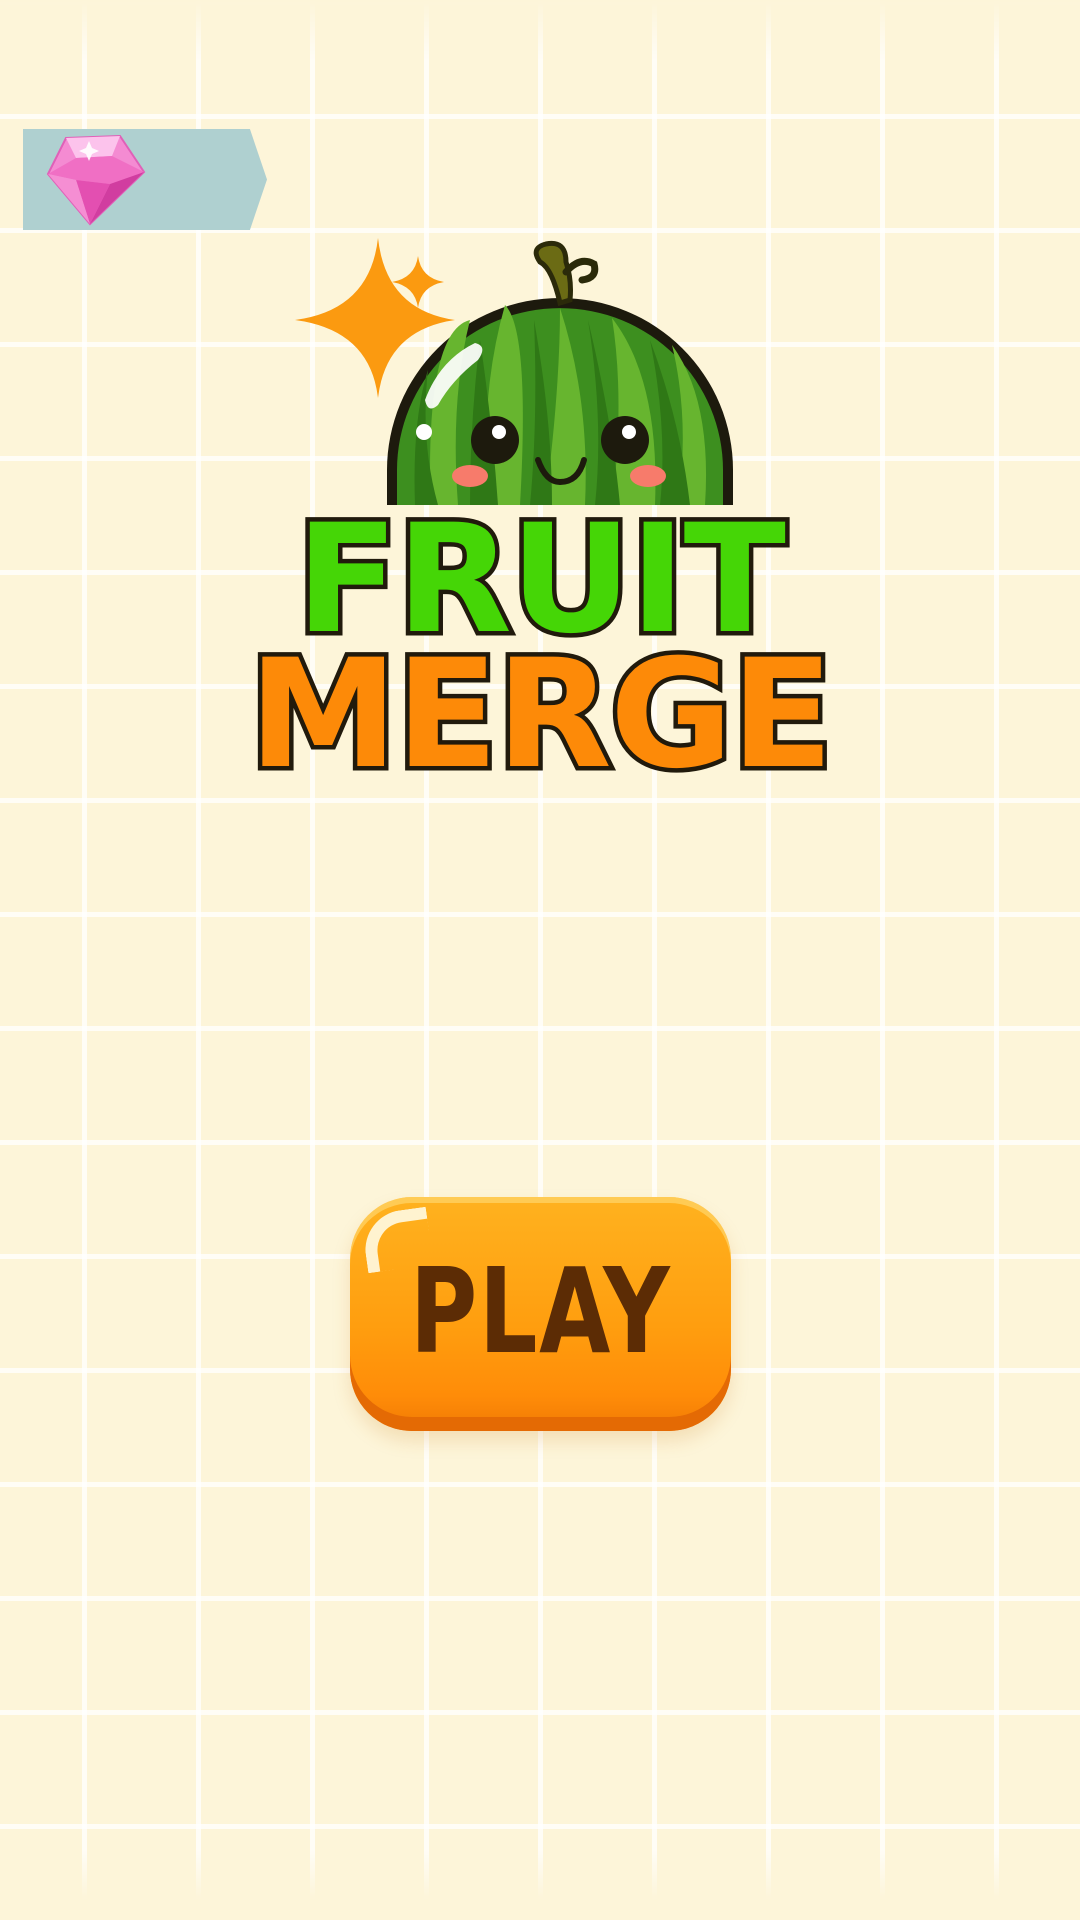 The width and height of the screenshot is (1080, 1920). I want to click on play-button: PLAY, so click(540, 1314).